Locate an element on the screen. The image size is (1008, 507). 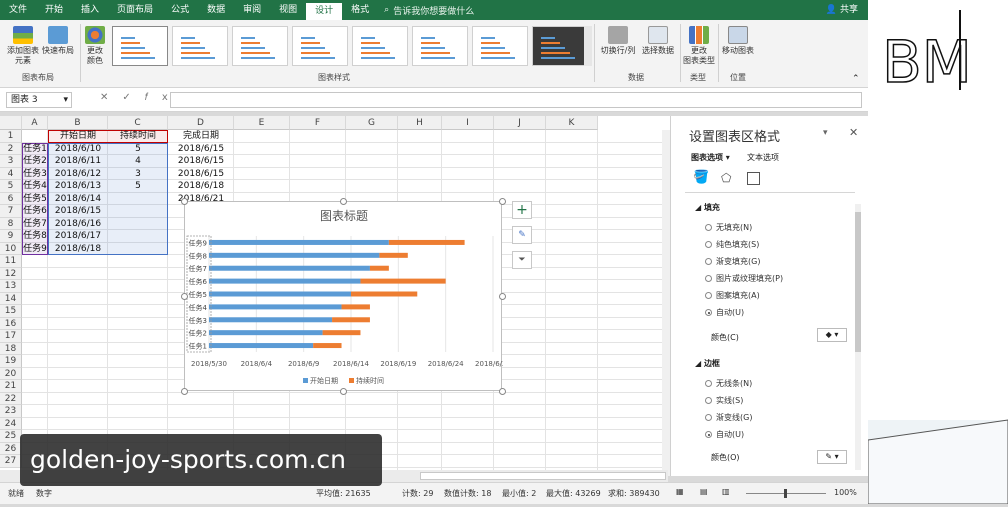
radio-option: 渐变线(G) is located at coordinates (728, 417).